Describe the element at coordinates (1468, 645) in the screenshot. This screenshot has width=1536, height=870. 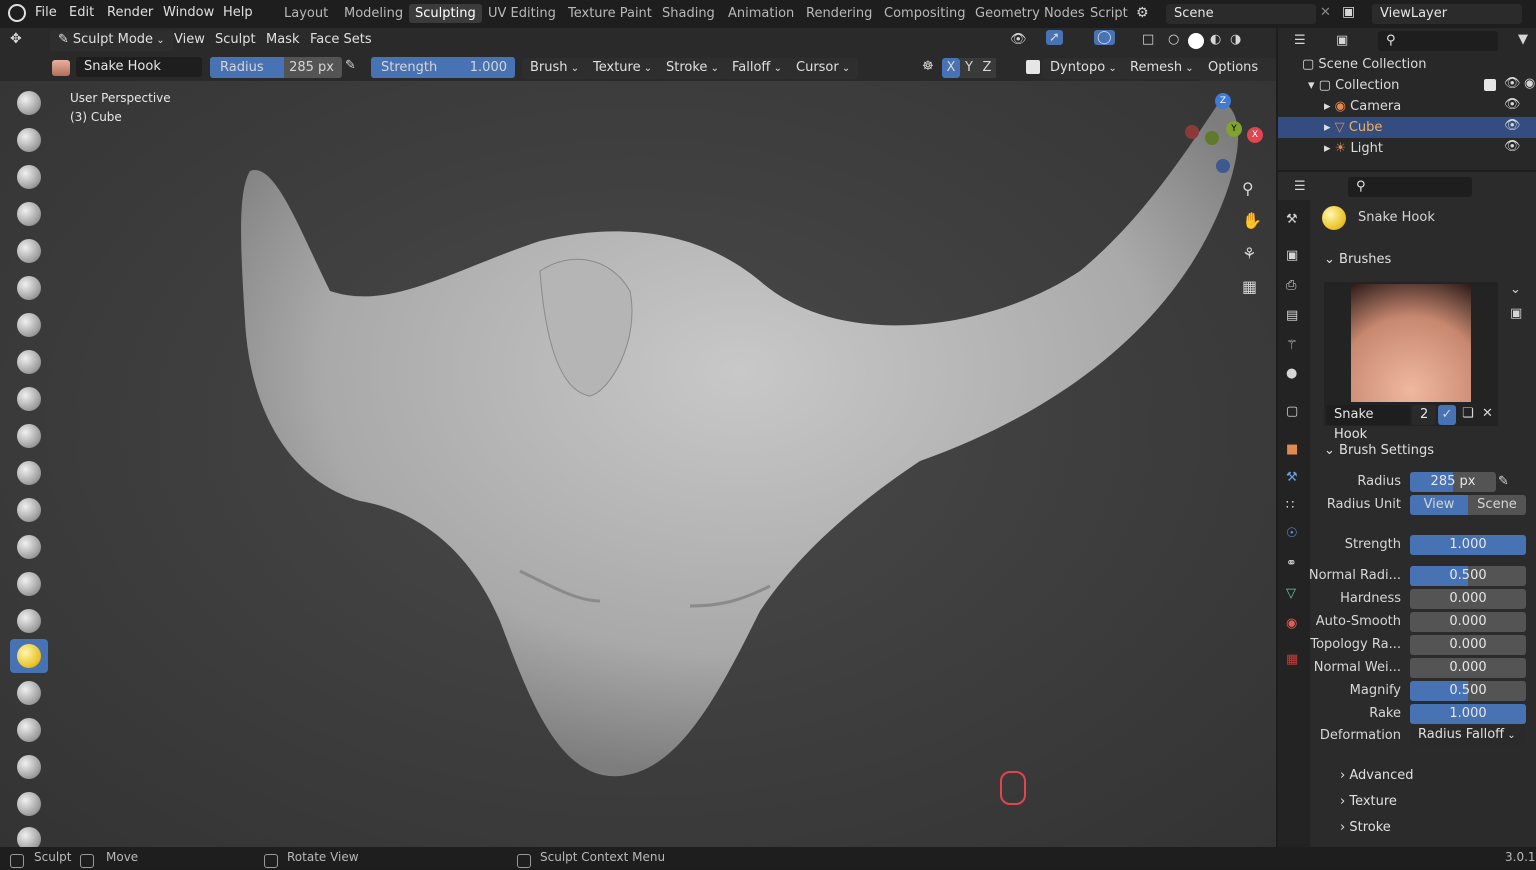
I see `prop-slider-4: 0.000` at that location.